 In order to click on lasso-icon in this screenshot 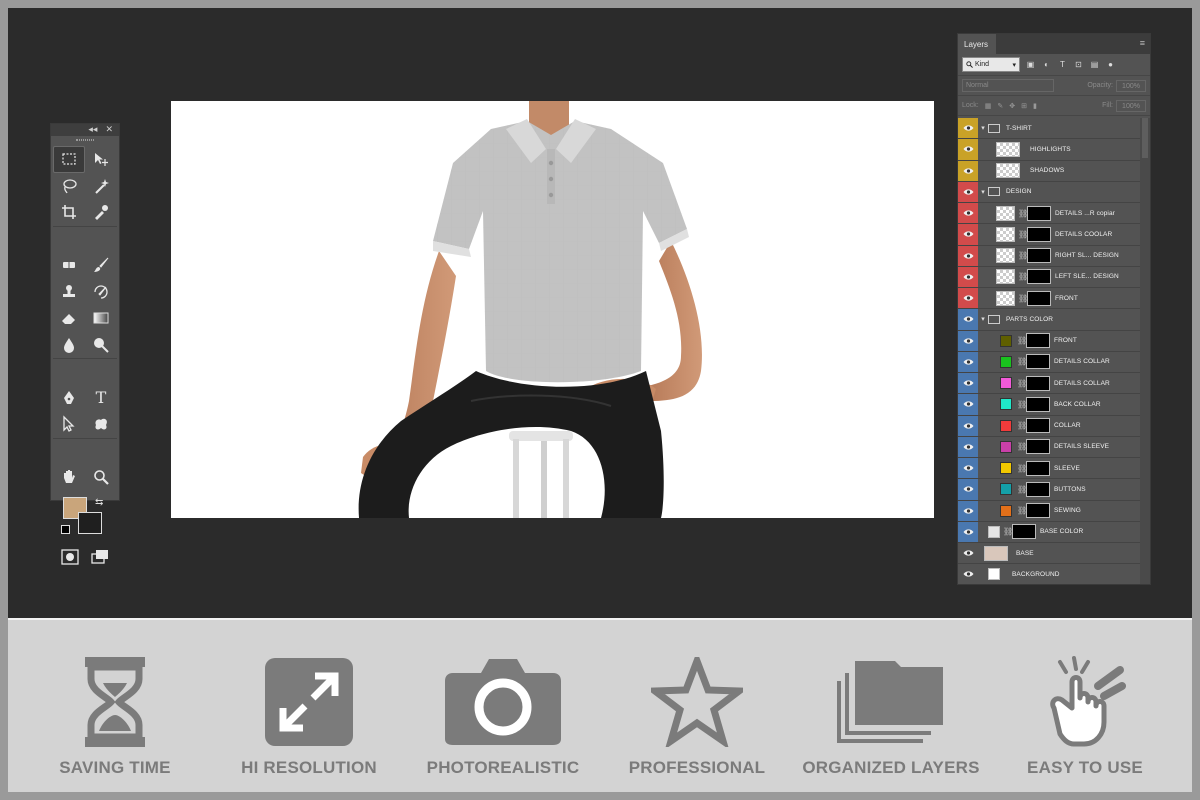, I will do `click(69, 186)`.